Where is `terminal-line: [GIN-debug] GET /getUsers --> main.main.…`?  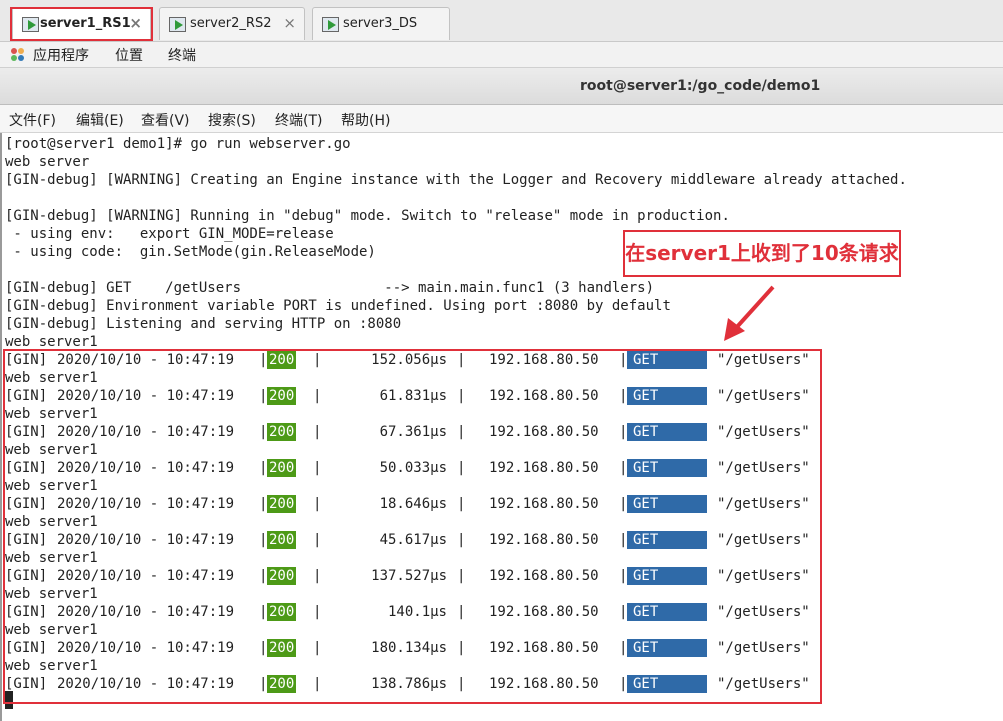
terminal-line: [GIN-debug] GET /getUsers --> main.main.… is located at coordinates (330, 288).